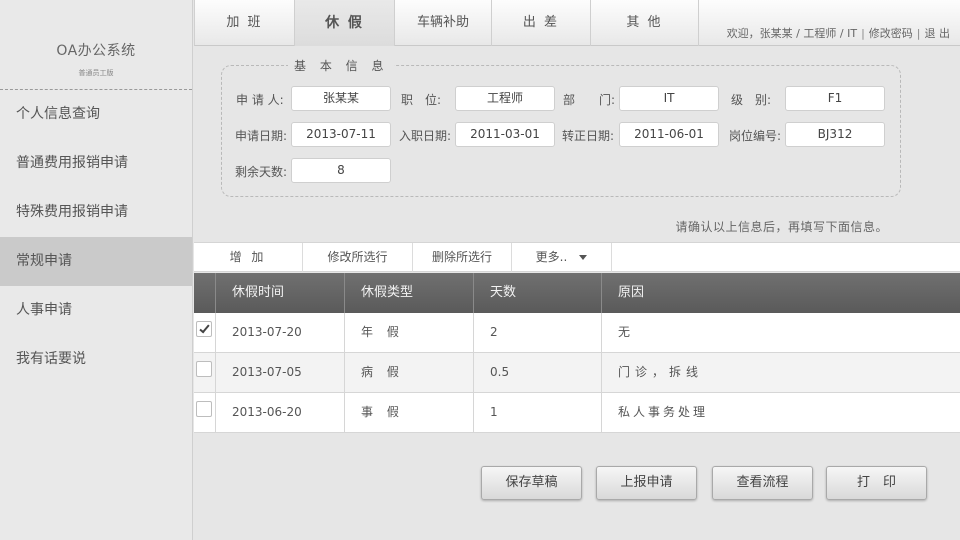 The width and height of the screenshot is (960, 540). I want to click on delete-selected-button: 删除所选行, so click(462, 257).